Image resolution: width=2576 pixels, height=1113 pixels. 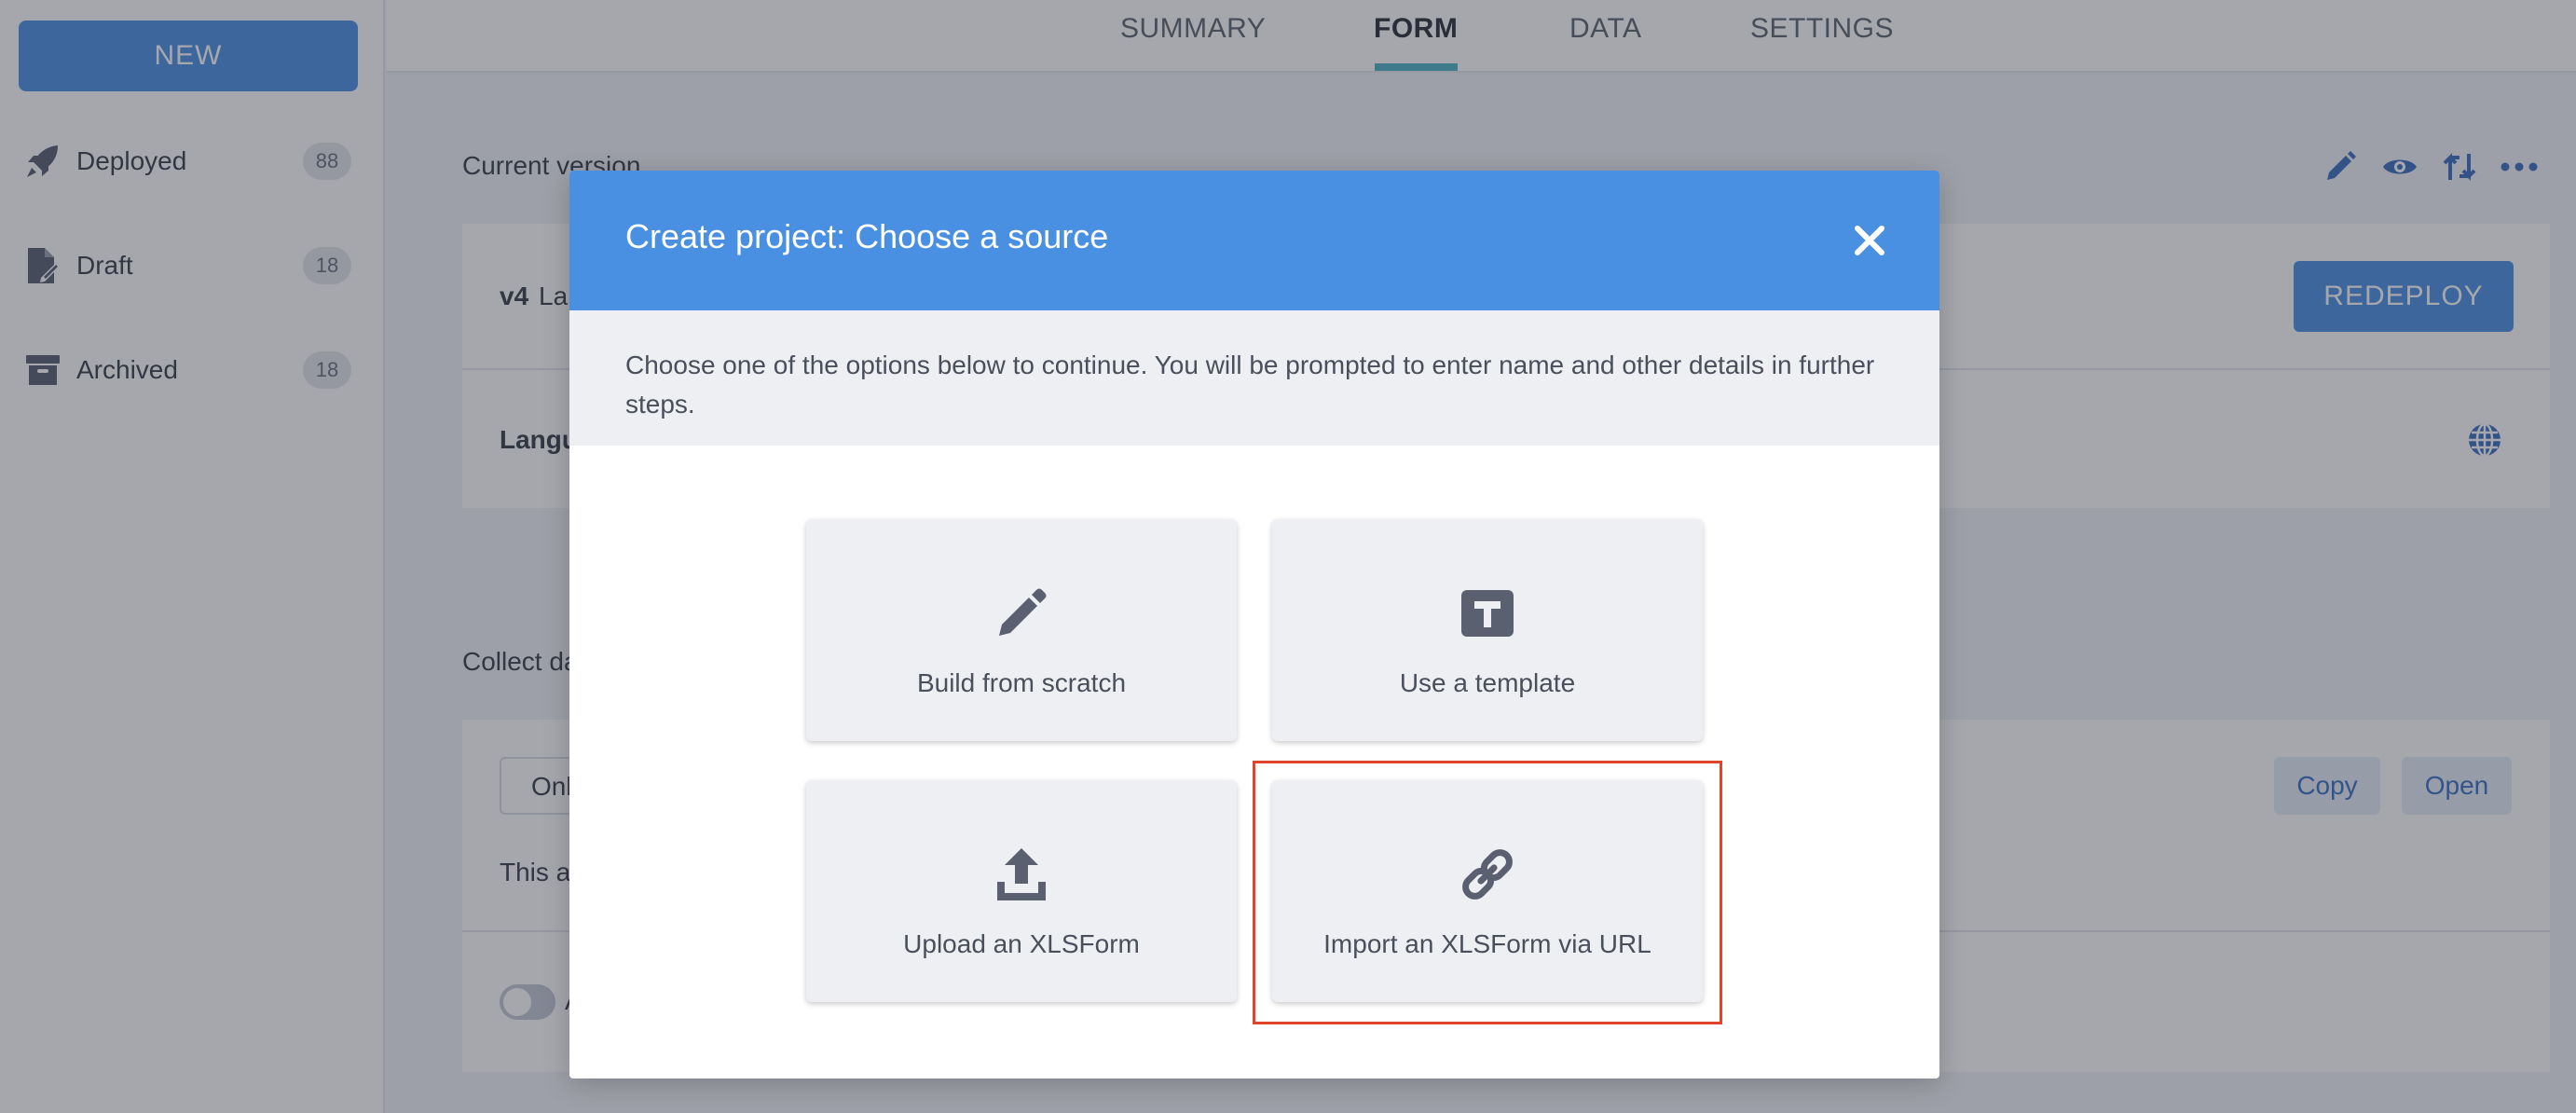 I want to click on modal-title: Create project: Choose a source, so click(x=867, y=236).